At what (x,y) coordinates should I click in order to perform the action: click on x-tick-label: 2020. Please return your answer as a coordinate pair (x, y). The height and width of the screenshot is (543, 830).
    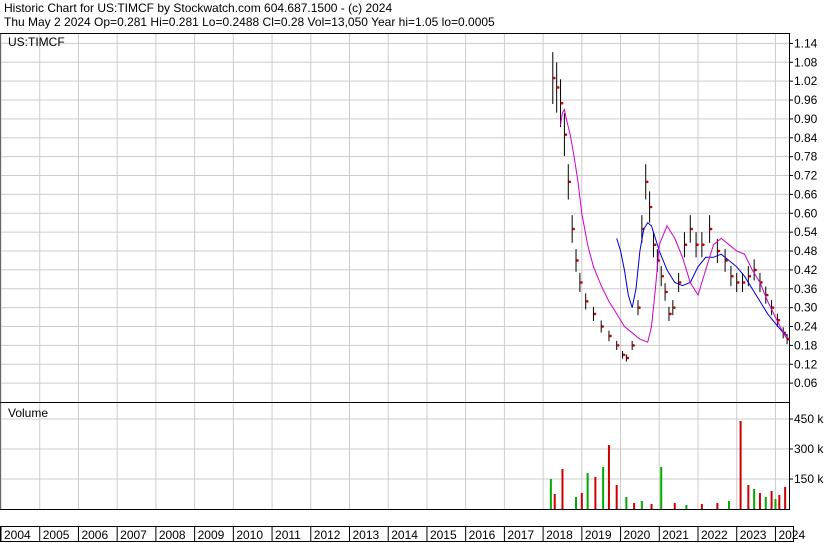
    Looking at the image, I should click on (637, 535).